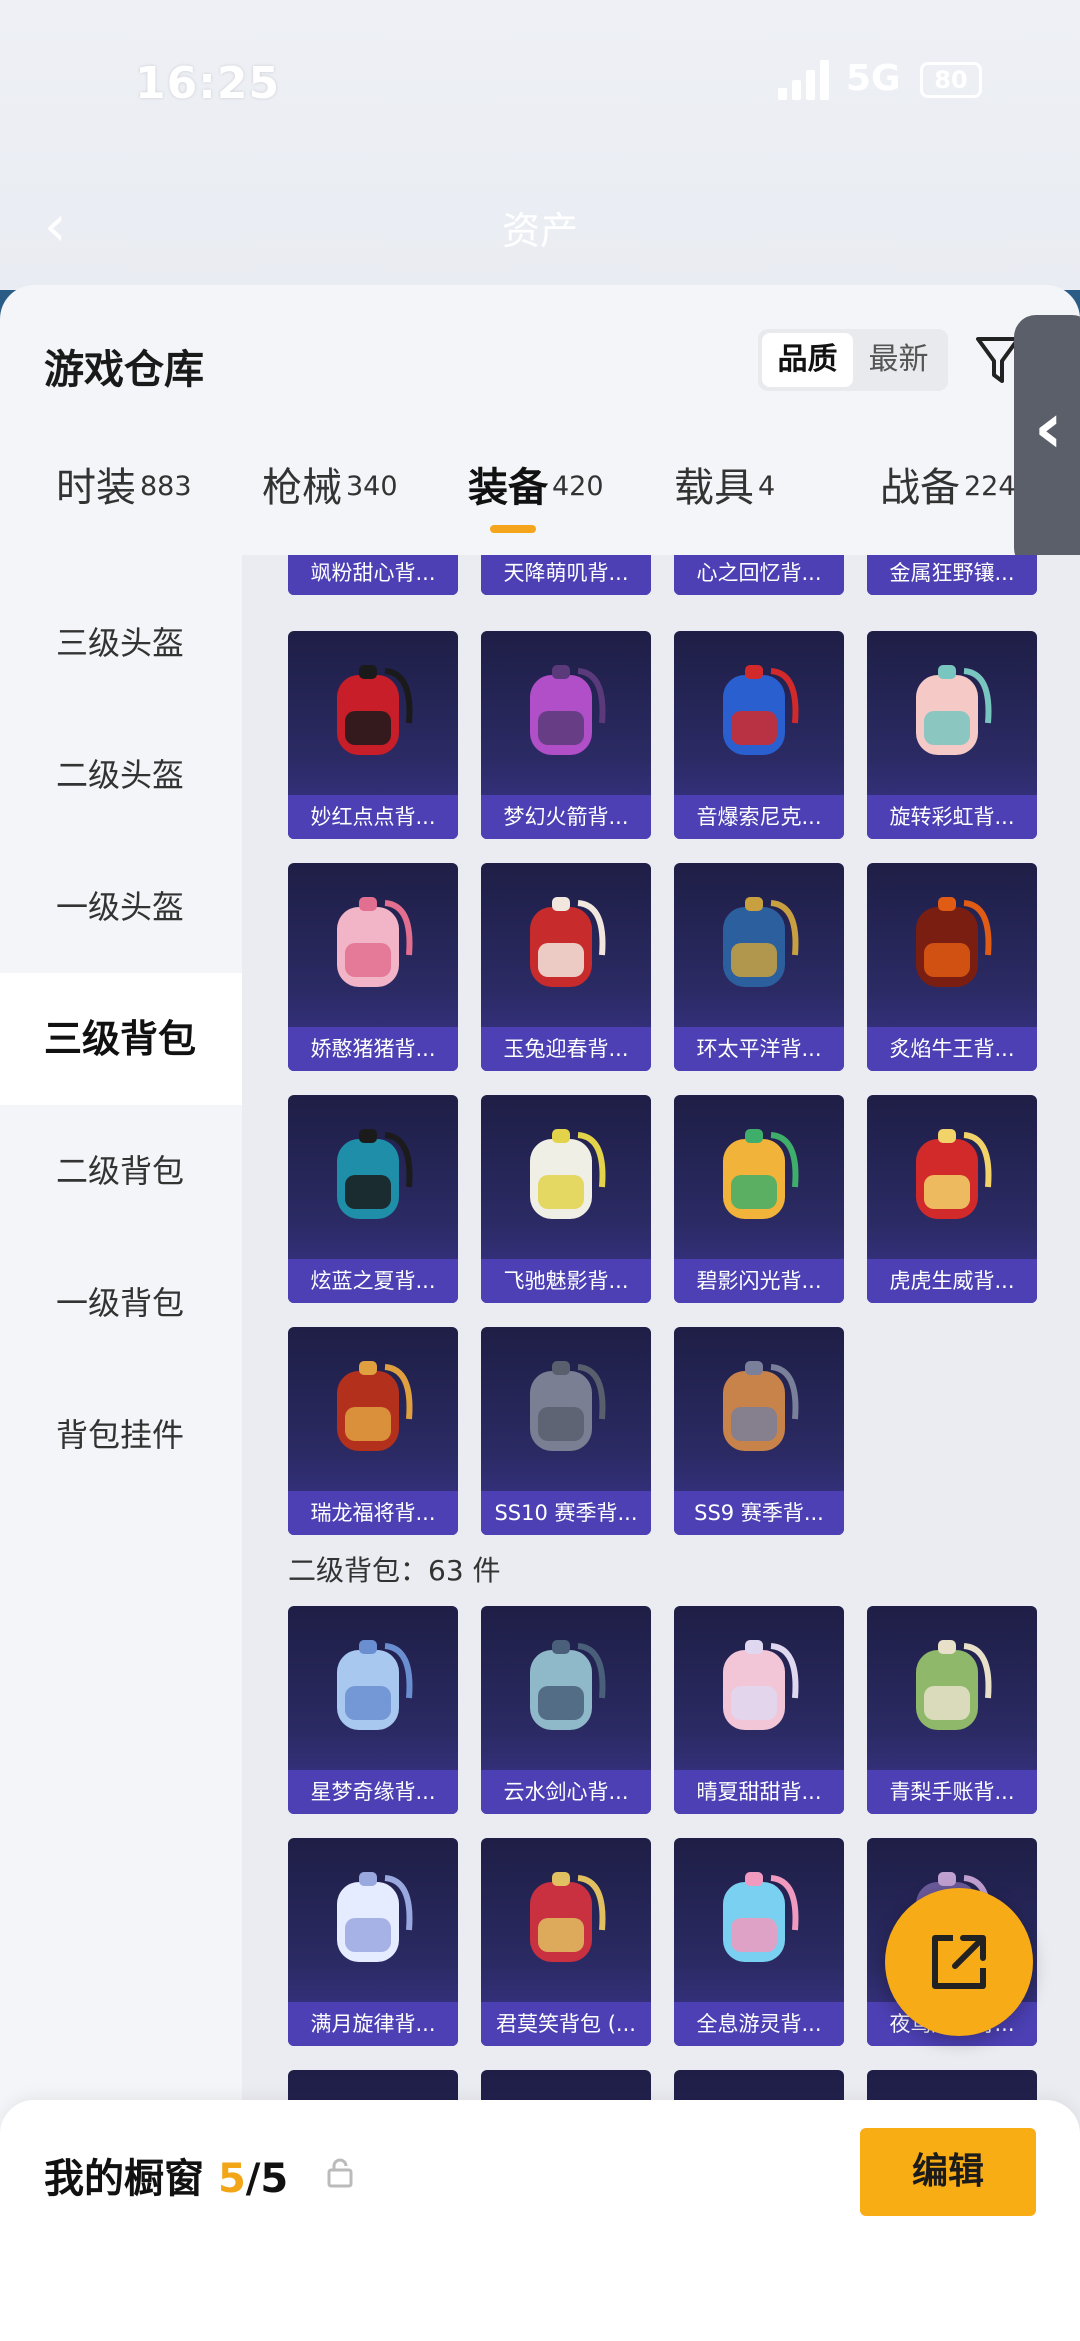 Image resolution: width=1080 pixels, height=2341 pixels. I want to click on sort-toggle: 品质 最新, so click(853, 360).